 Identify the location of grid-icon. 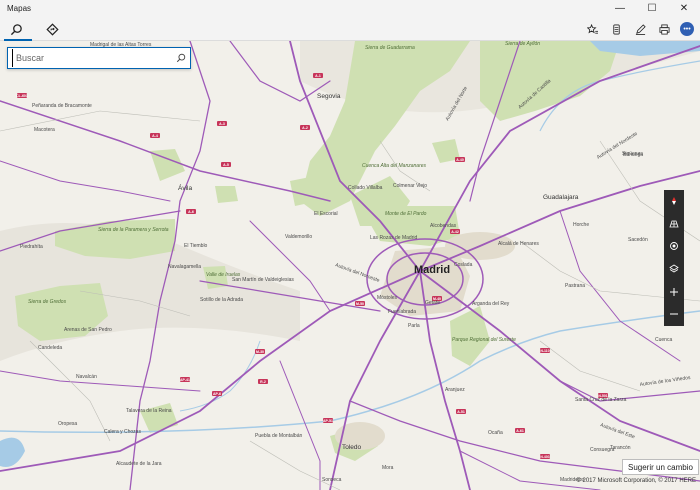
(674, 224).